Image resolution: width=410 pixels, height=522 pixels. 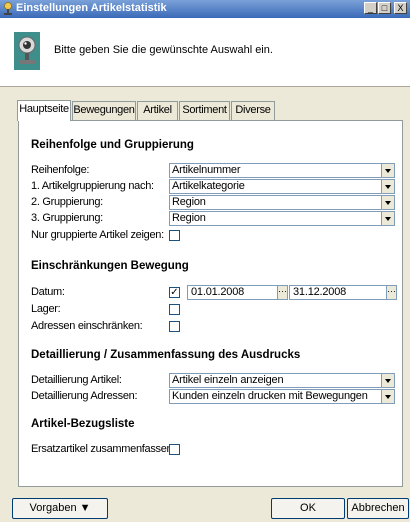 What do you see at coordinates (97, 235) in the screenshot?
I see `nur-gruppierte-label: Nur gruppierte Artikel zeigen:` at bounding box center [97, 235].